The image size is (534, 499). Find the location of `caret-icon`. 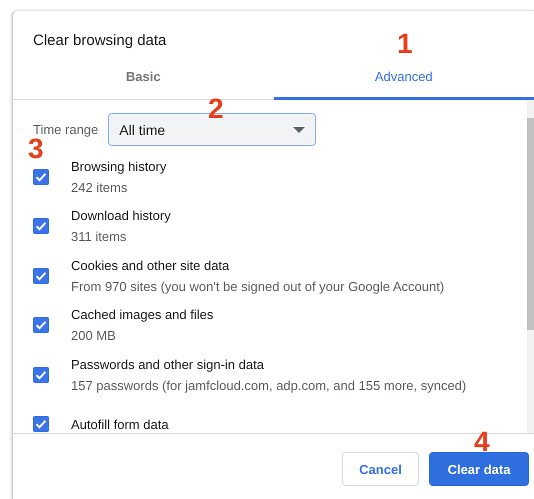

caret-icon is located at coordinates (299, 129).